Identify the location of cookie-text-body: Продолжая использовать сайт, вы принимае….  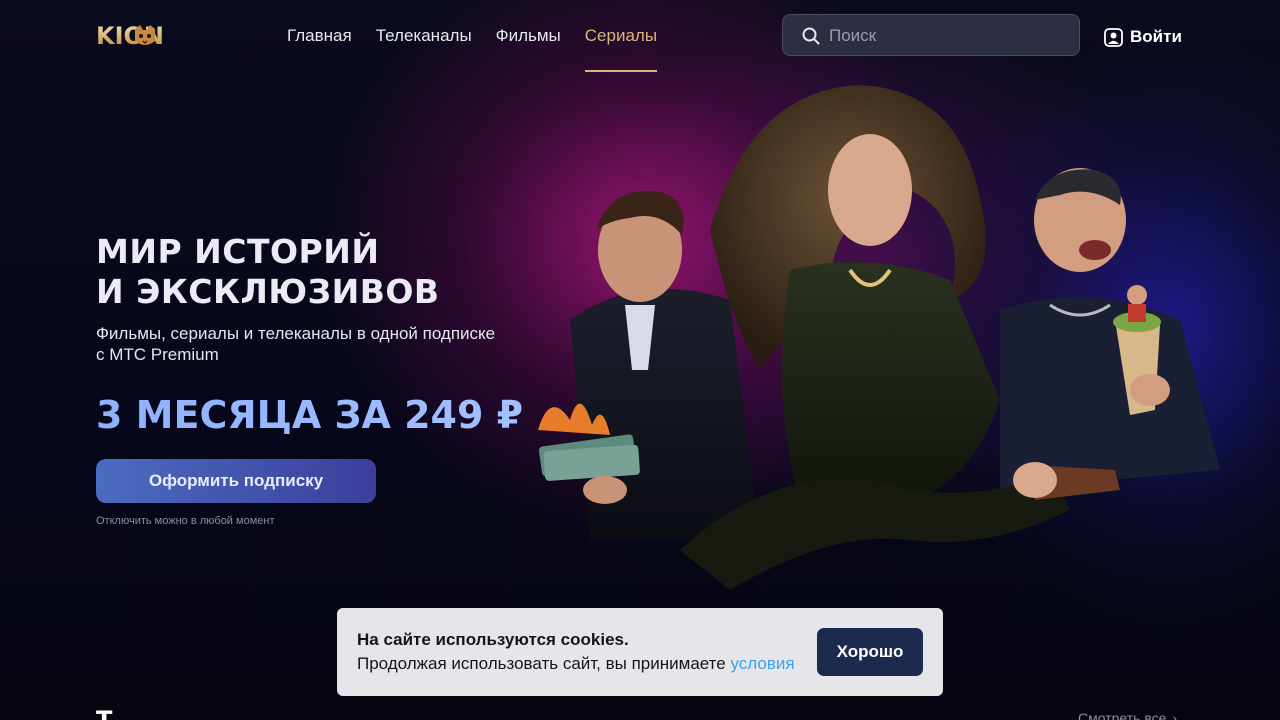
(544, 663).